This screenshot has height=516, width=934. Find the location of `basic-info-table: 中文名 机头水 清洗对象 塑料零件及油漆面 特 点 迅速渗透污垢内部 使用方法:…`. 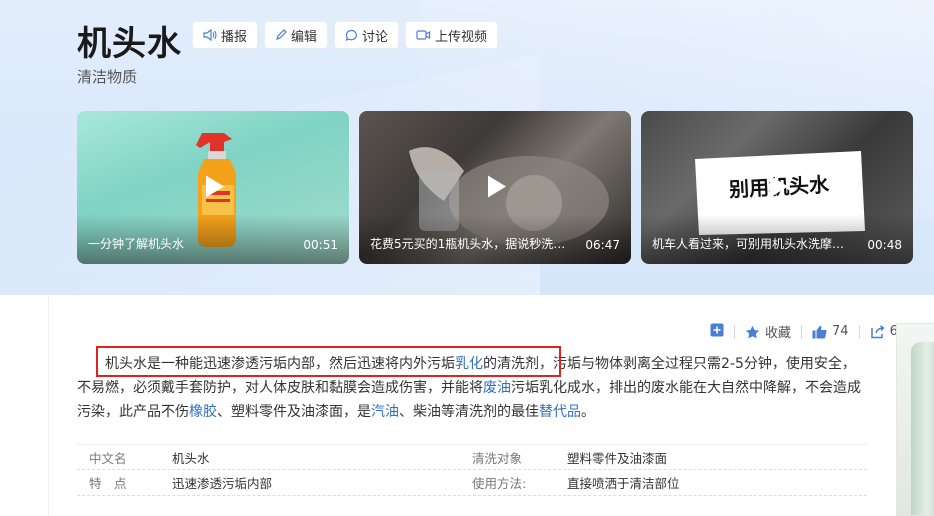

basic-info-table: 中文名 机头水 清洗对象 塑料零件及油漆面 特 点 迅速渗透污垢内部 使用方法:… is located at coordinates (472, 470).